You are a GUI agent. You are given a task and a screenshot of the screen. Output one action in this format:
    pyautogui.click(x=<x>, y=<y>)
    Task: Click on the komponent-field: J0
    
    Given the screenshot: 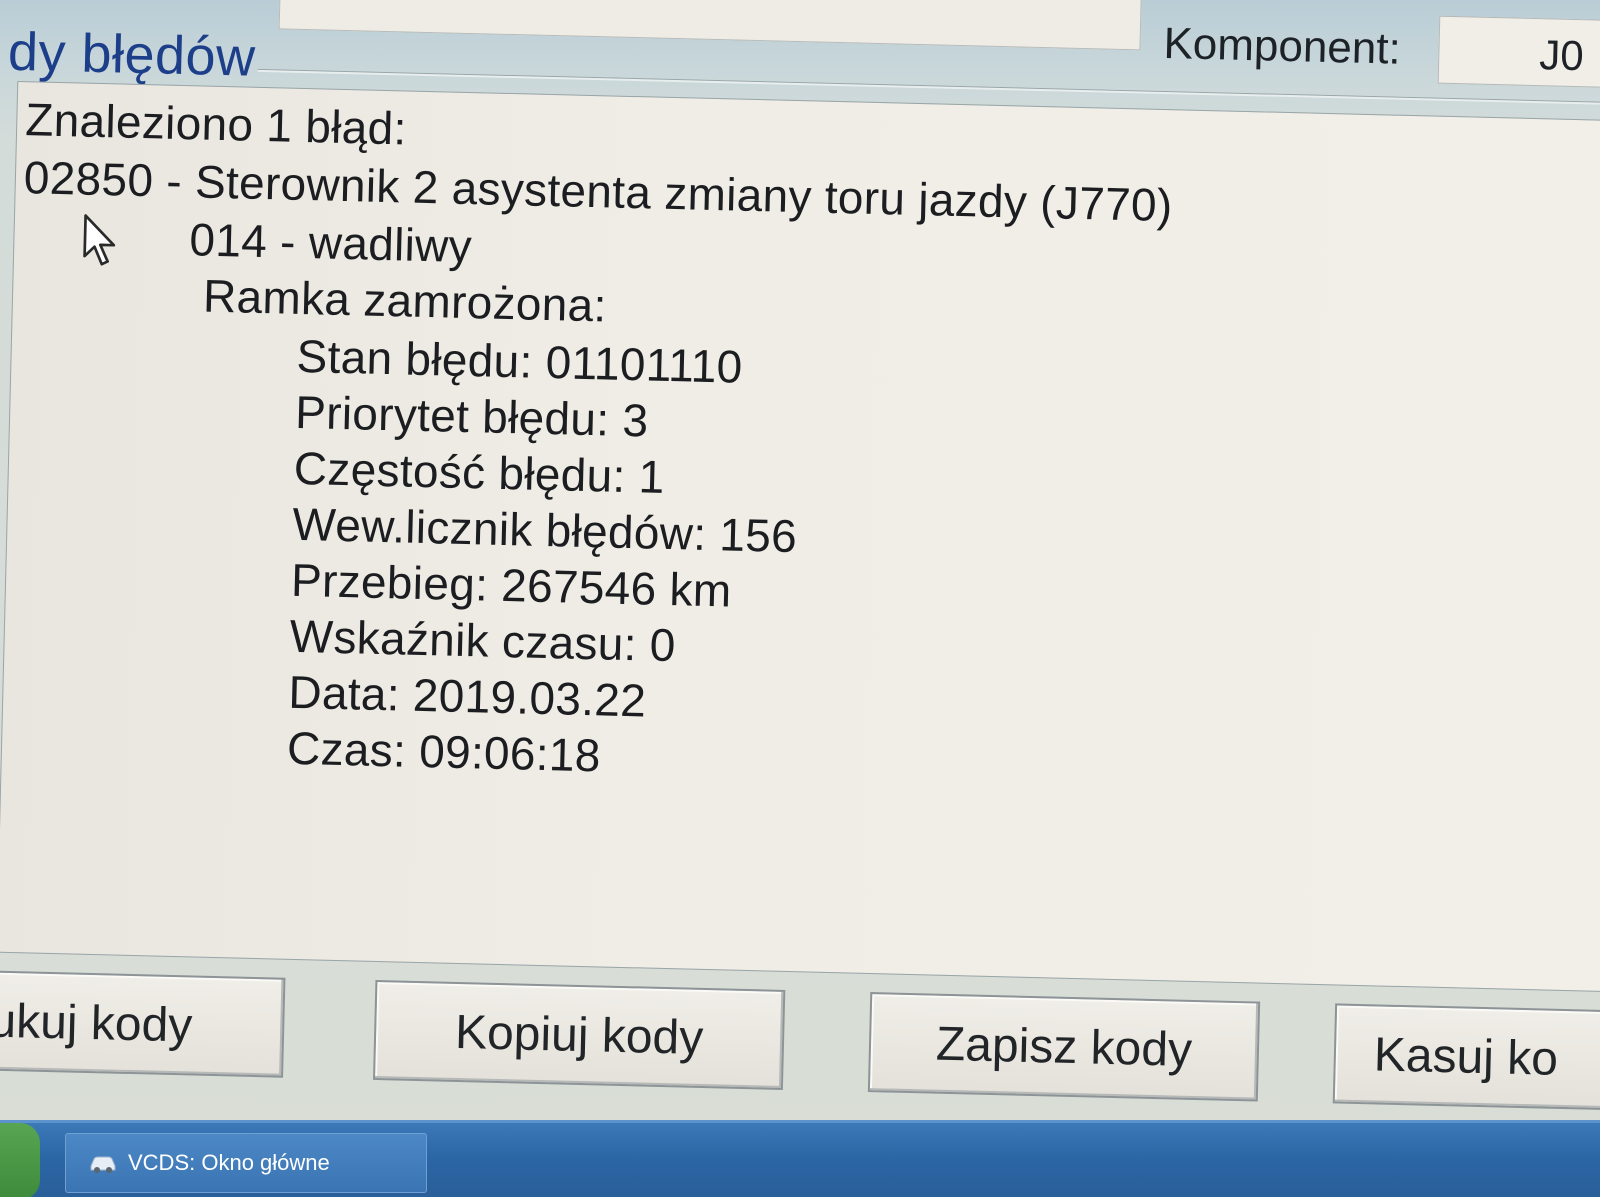 What is the action you would take?
    pyautogui.click(x=1518, y=53)
    